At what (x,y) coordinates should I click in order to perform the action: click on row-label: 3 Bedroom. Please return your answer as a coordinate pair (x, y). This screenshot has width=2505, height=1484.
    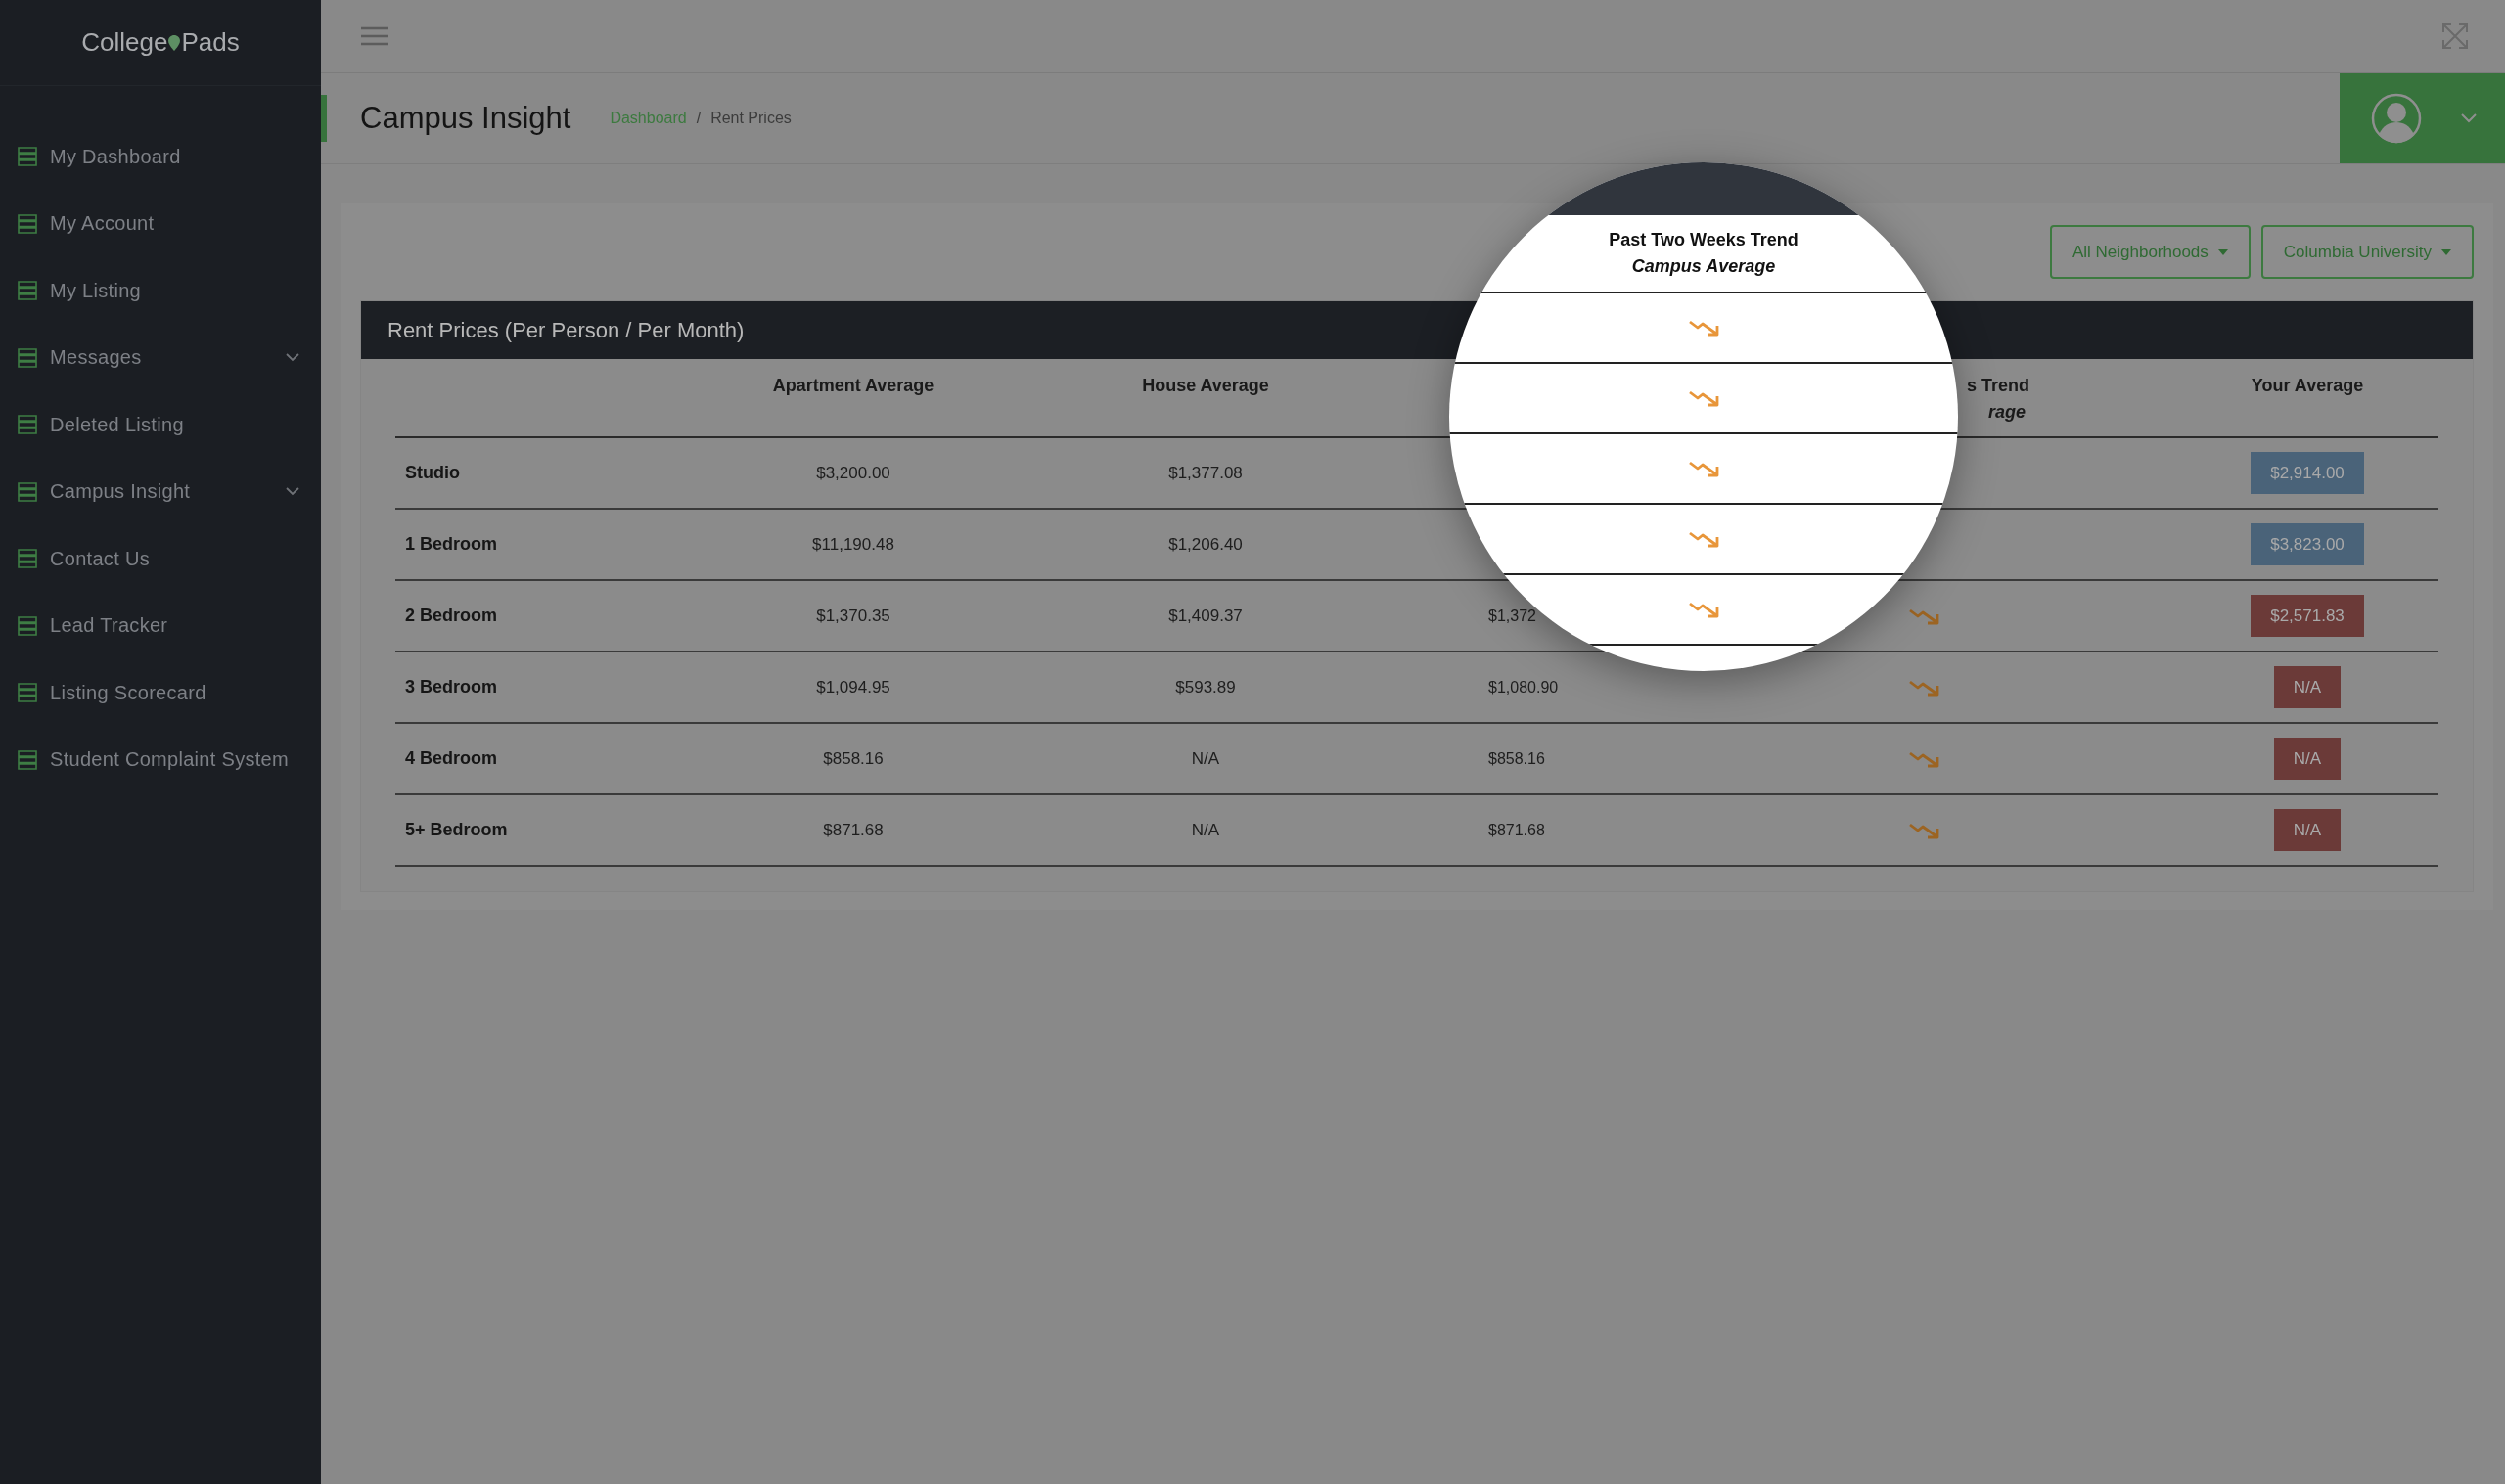
    Looking at the image, I should click on (451, 687).